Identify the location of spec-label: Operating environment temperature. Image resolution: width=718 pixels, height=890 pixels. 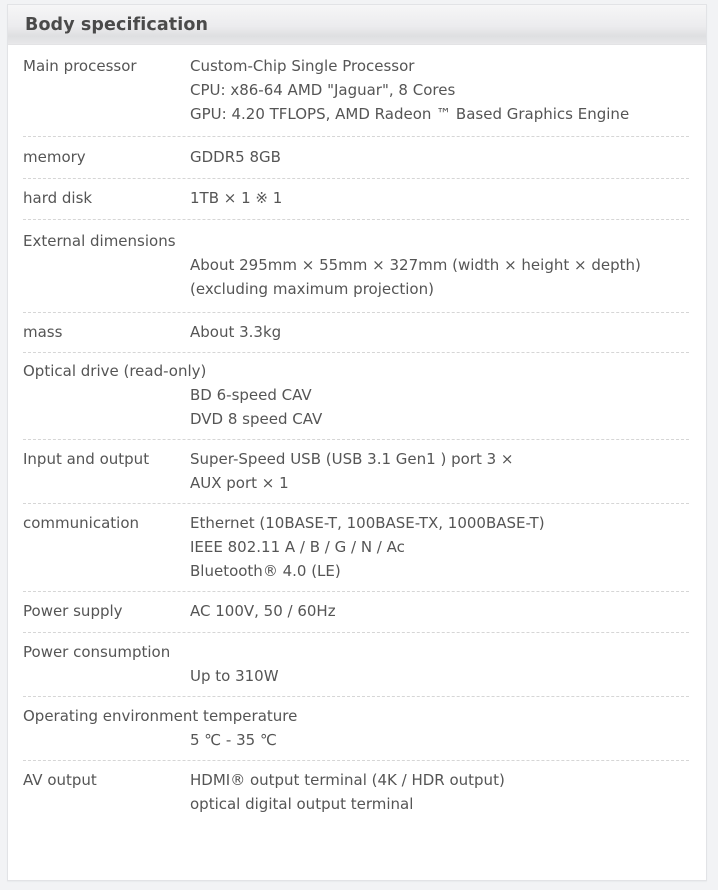
(160, 716).